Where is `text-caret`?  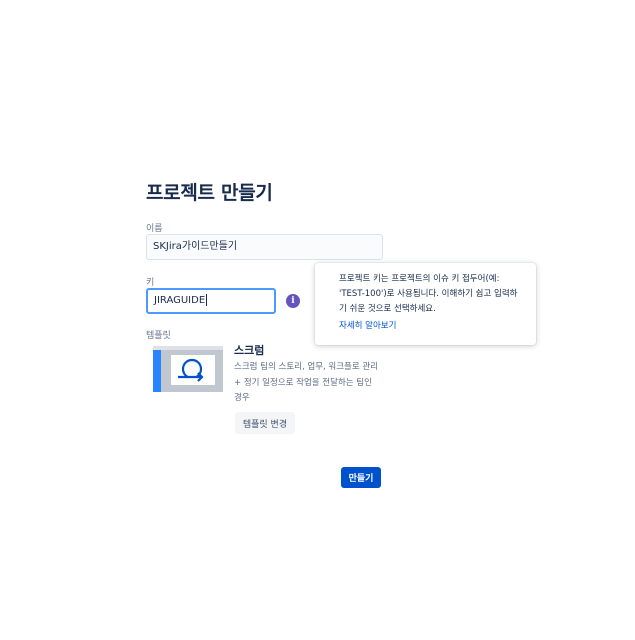 text-caret is located at coordinates (207, 300).